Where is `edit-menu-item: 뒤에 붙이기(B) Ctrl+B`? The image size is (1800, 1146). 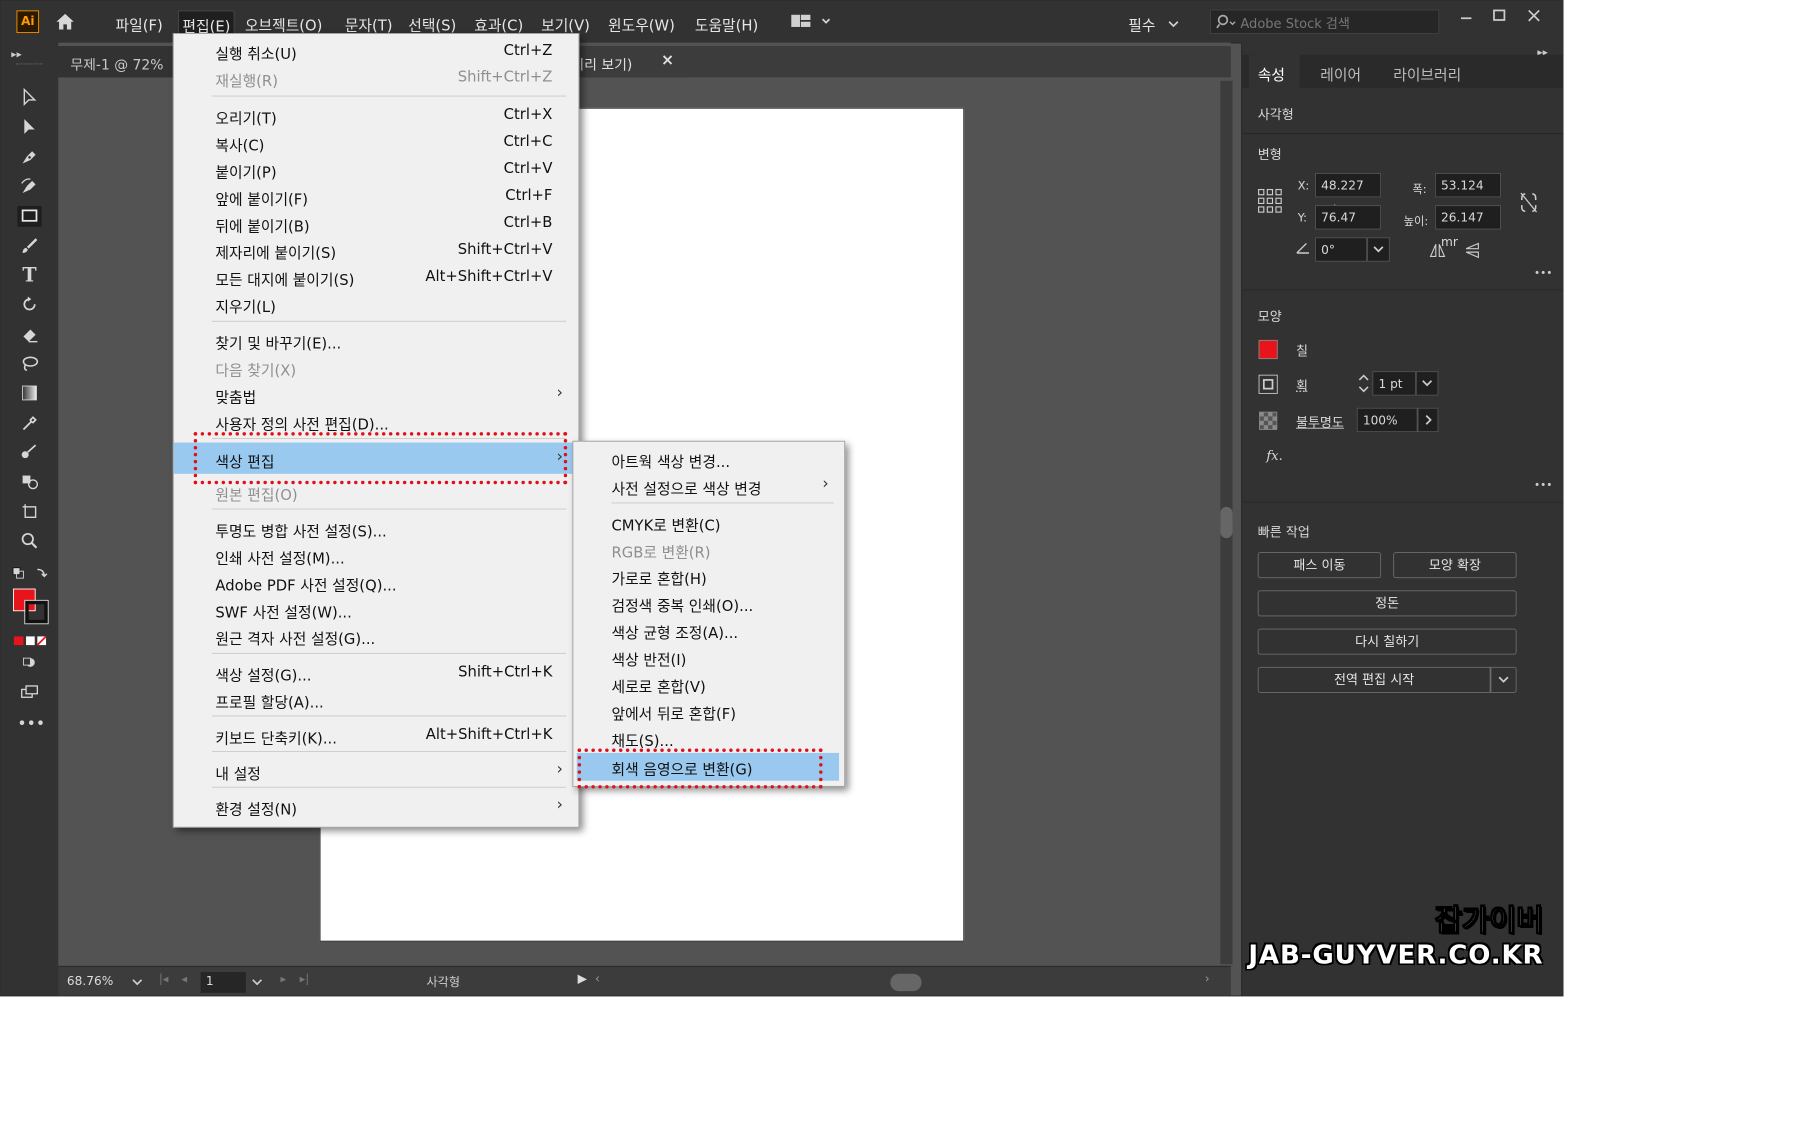
edit-menu-item: 뒤에 붙이기(B) Ctrl+B is located at coordinates (375, 223).